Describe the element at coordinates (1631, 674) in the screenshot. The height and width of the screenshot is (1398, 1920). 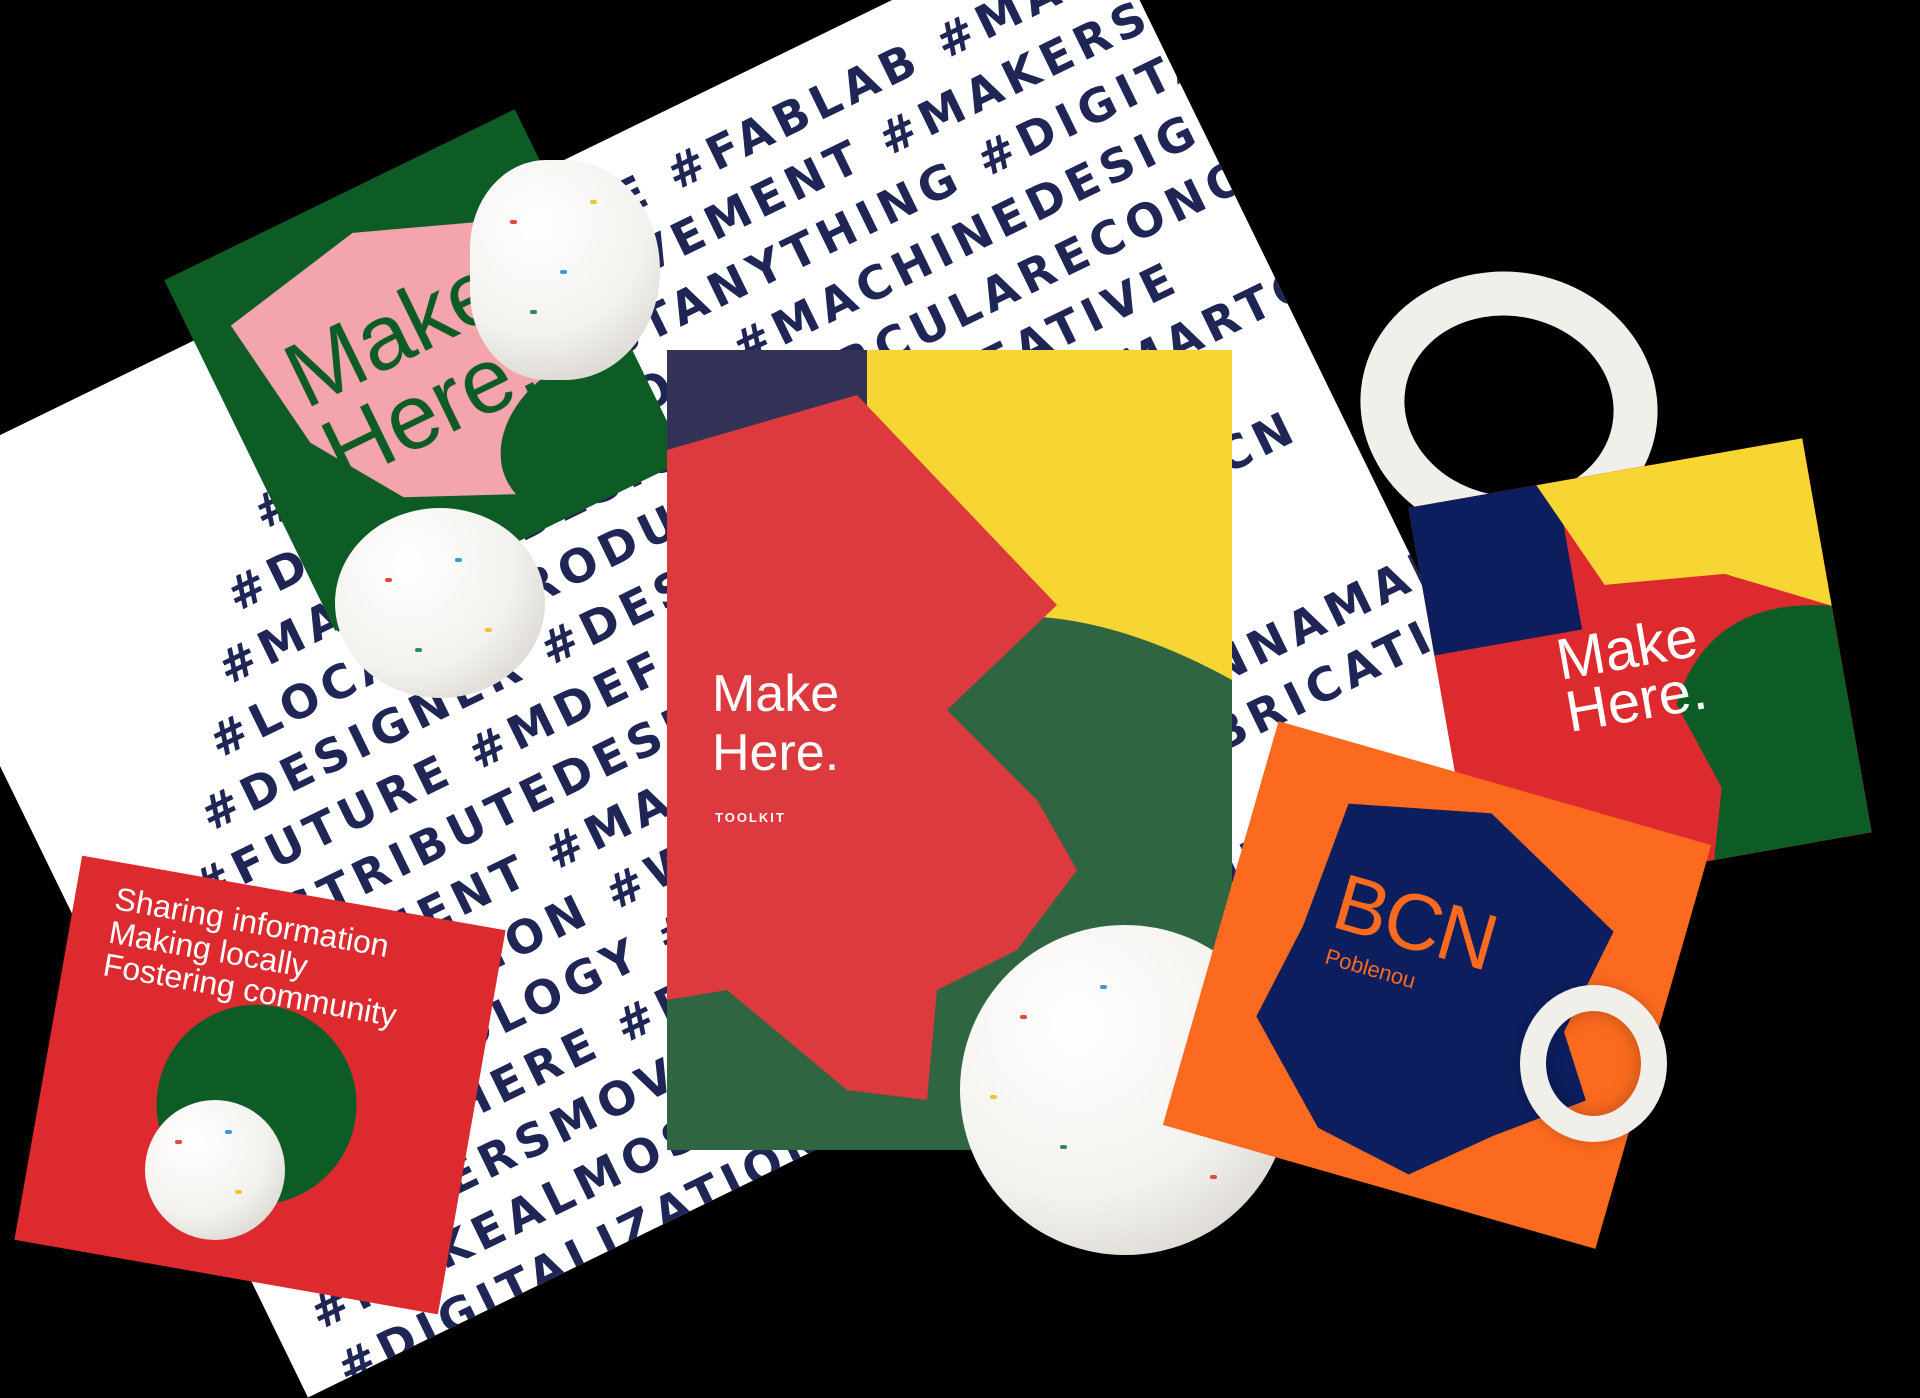
I see `right-card-title: Make Here.` at that location.